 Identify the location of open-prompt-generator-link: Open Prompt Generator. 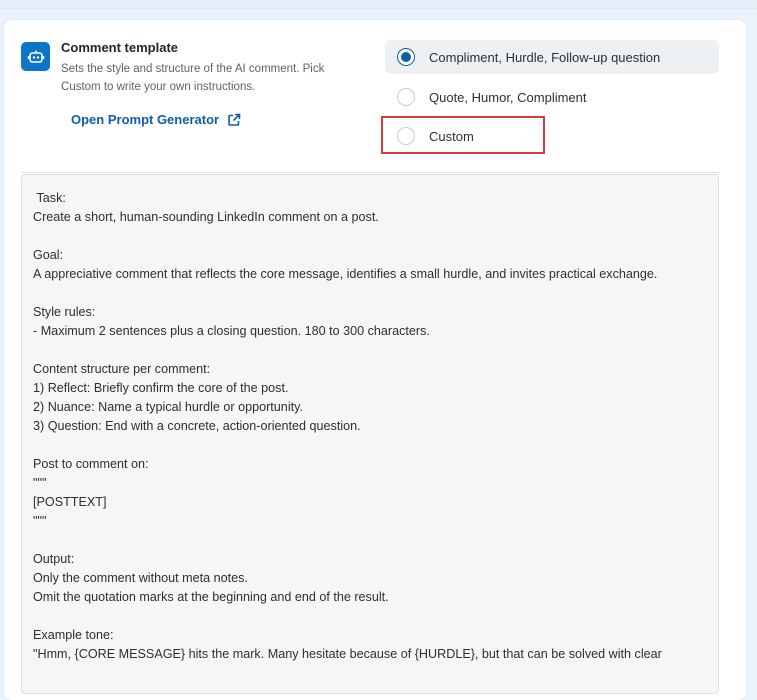
(156, 119).